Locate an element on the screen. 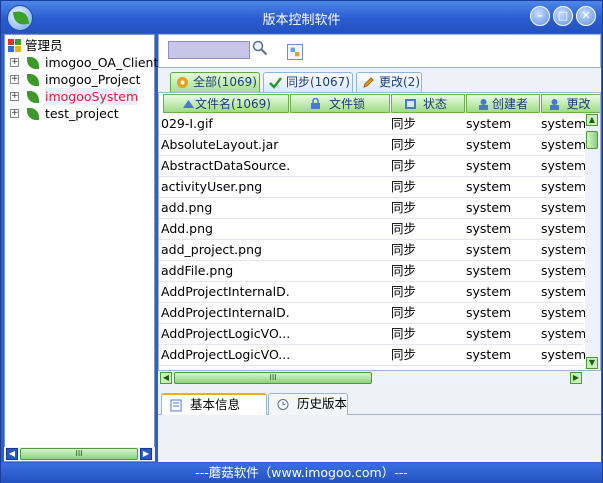 This screenshot has width=603, height=483. tree-horizontal-scrollbar: ◀ III ▶ is located at coordinates (79, 454).